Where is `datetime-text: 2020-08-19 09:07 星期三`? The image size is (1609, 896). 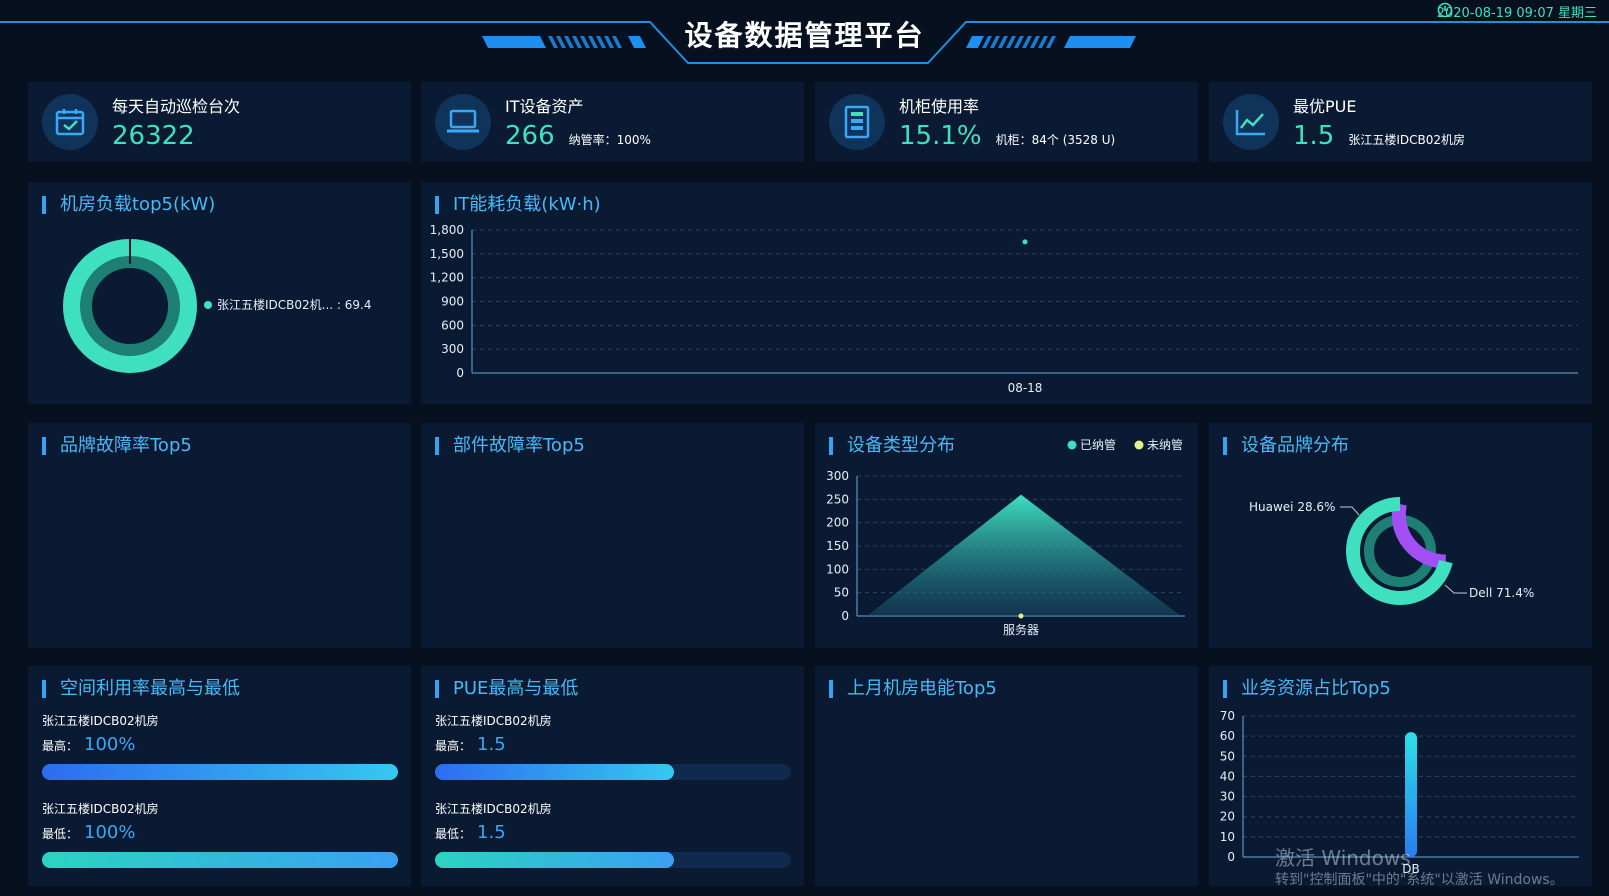 datetime-text: 2020-08-19 09:07 星期三 is located at coordinates (1516, 13).